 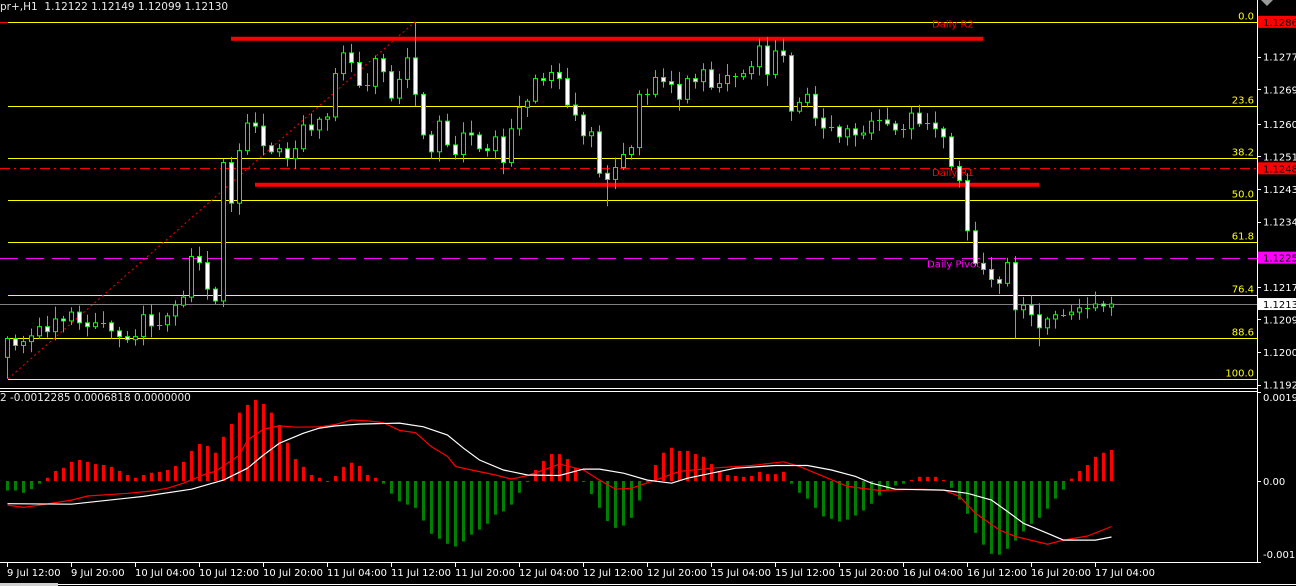 What do you see at coordinates (1243, 333) in the screenshot?
I see `fib-level-label: 88.6` at bounding box center [1243, 333].